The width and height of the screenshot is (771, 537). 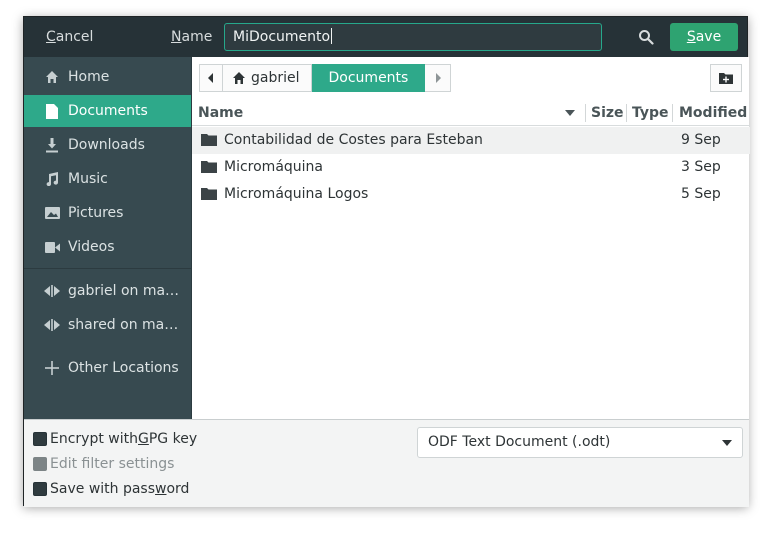 I want to click on encrypt-label-post: PG key, so click(x=173, y=439).